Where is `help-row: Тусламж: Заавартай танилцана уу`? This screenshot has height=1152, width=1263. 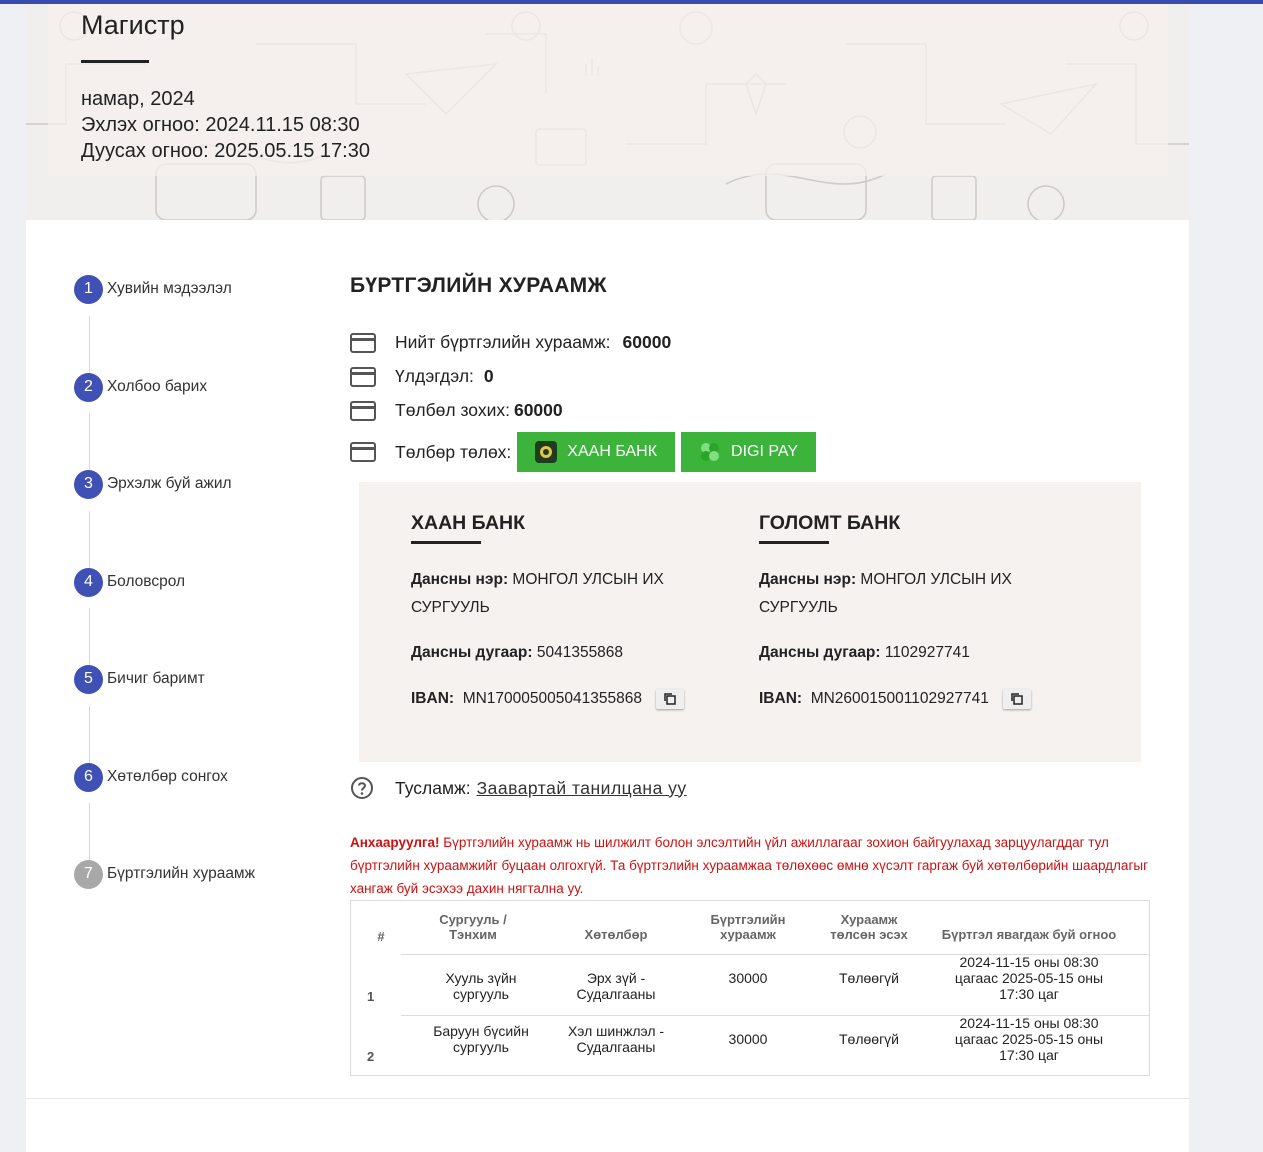
help-row: Тусламж: Заавартай танилцана уу is located at coordinates (518, 788).